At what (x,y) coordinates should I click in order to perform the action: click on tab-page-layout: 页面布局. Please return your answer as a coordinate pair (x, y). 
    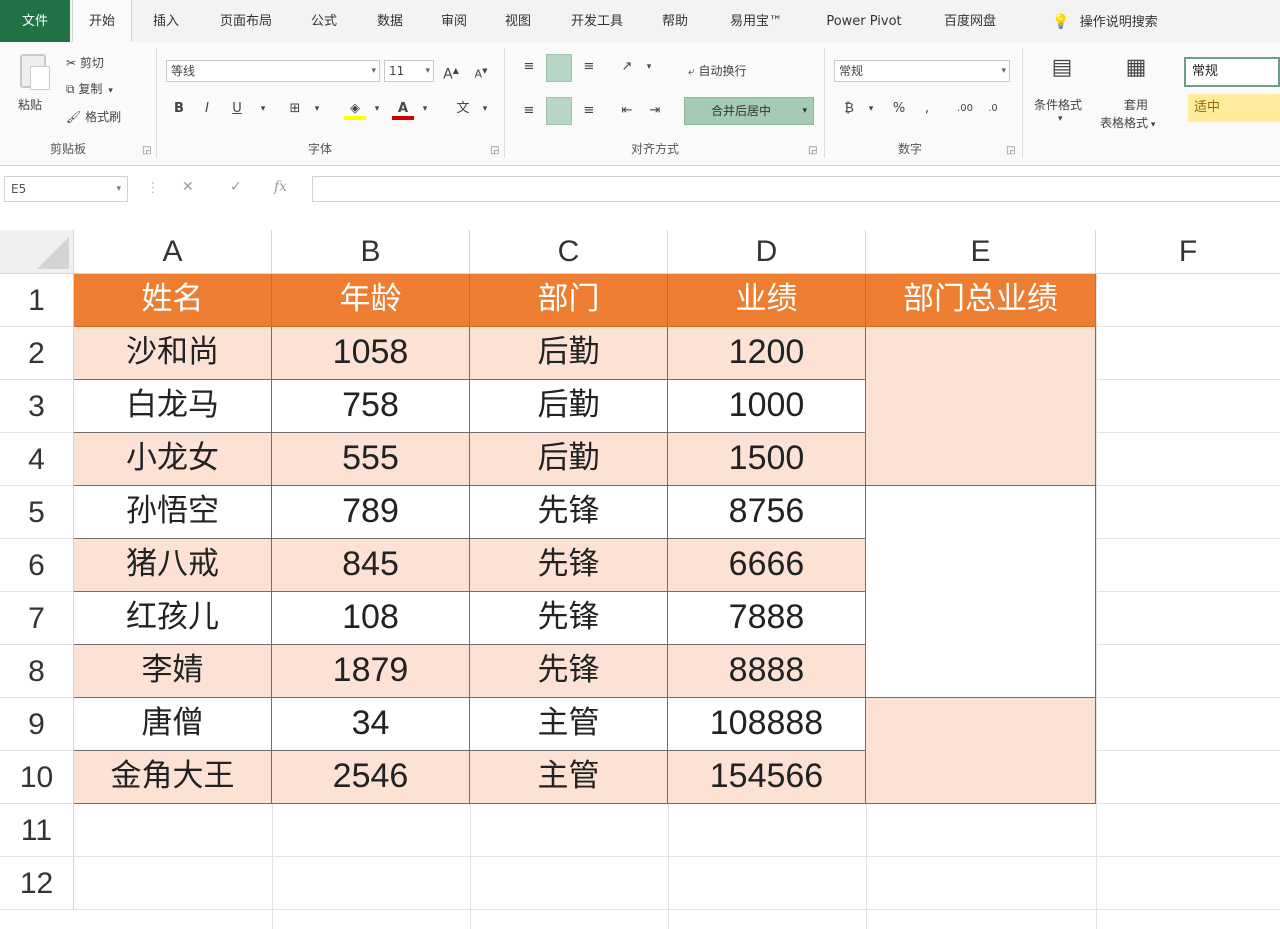
    Looking at the image, I should click on (246, 21).